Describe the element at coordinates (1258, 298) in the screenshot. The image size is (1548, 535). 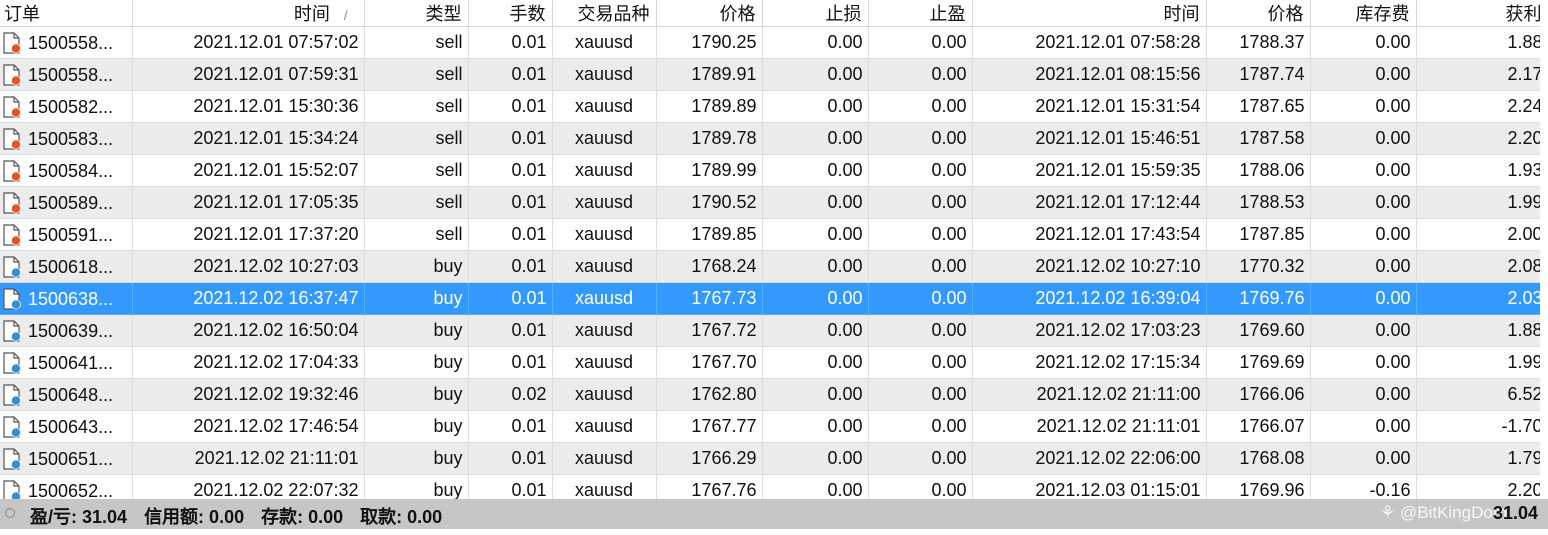
I see `close-price-cell: 1769.76` at that location.